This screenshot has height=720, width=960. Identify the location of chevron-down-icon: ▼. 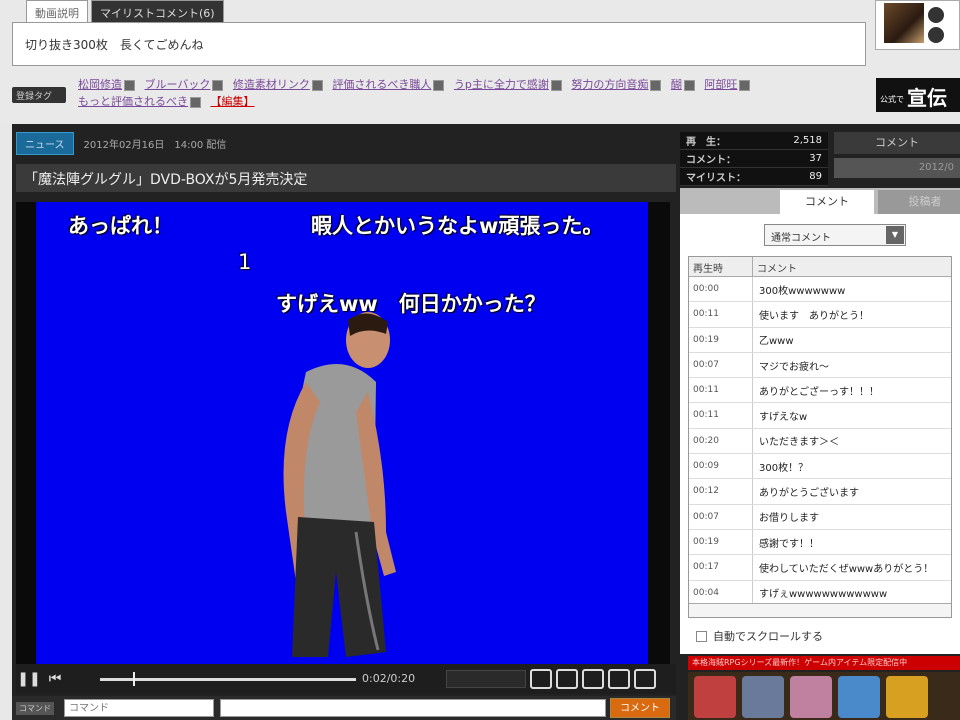
(895, 235).